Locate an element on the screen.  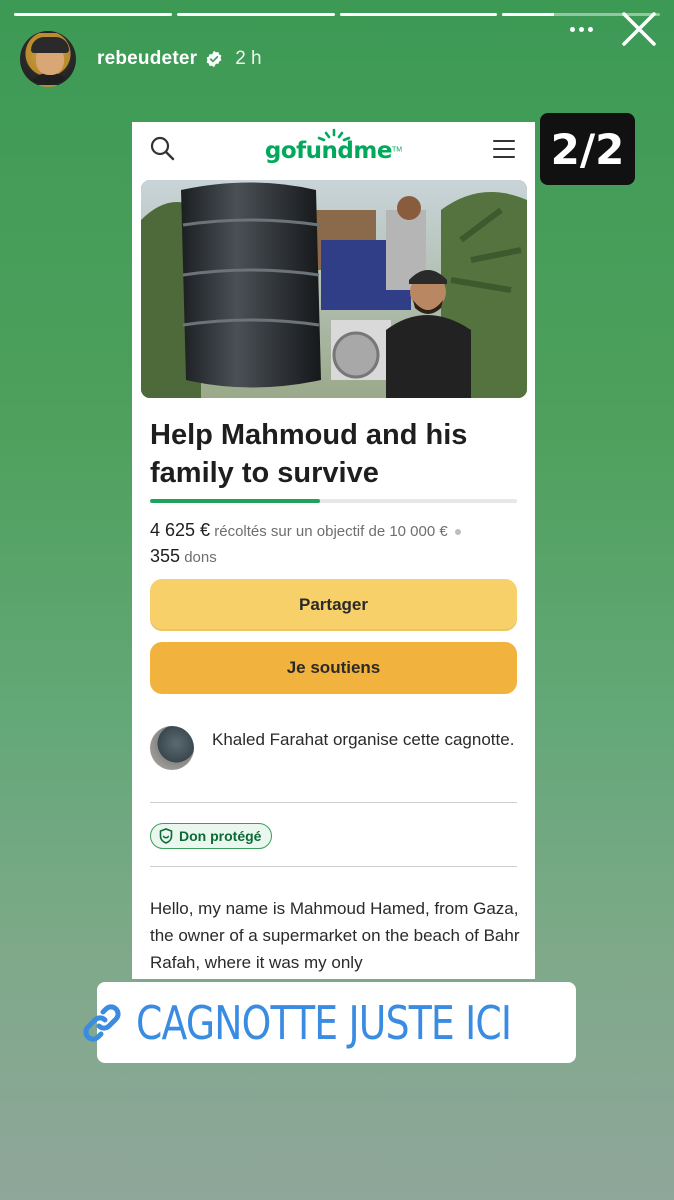
shield-icon is located at coordinates (166, 836).